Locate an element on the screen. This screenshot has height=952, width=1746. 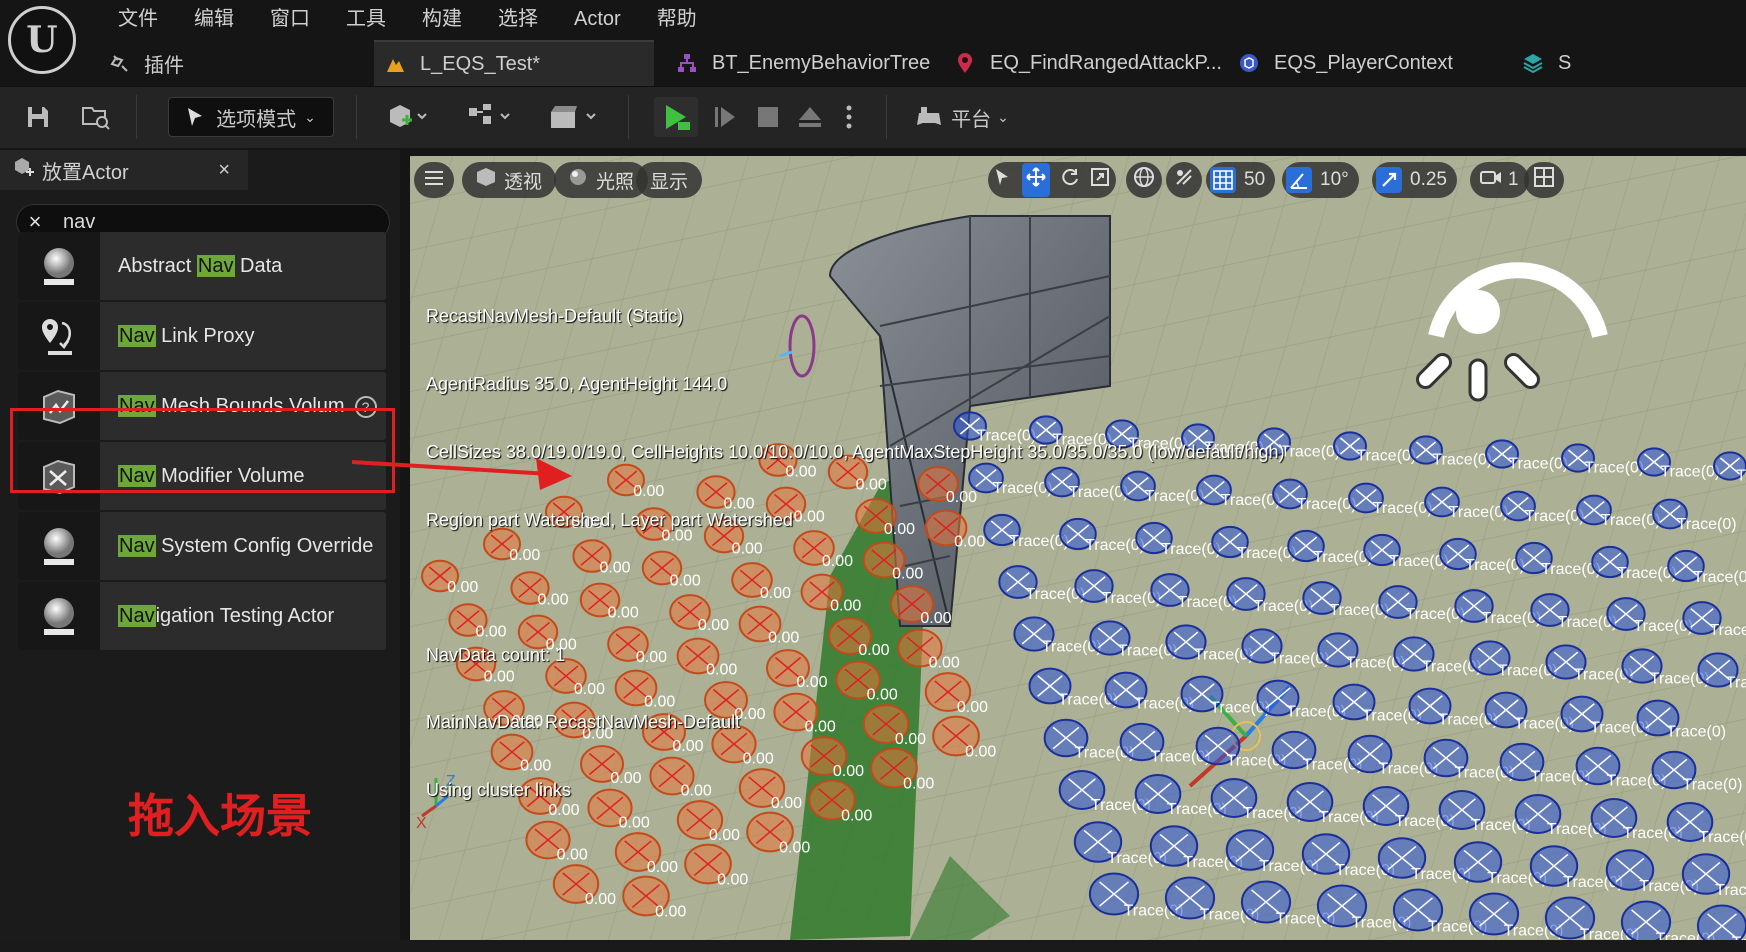
platforms-label: 平台 is located at coordinates (971, 119).